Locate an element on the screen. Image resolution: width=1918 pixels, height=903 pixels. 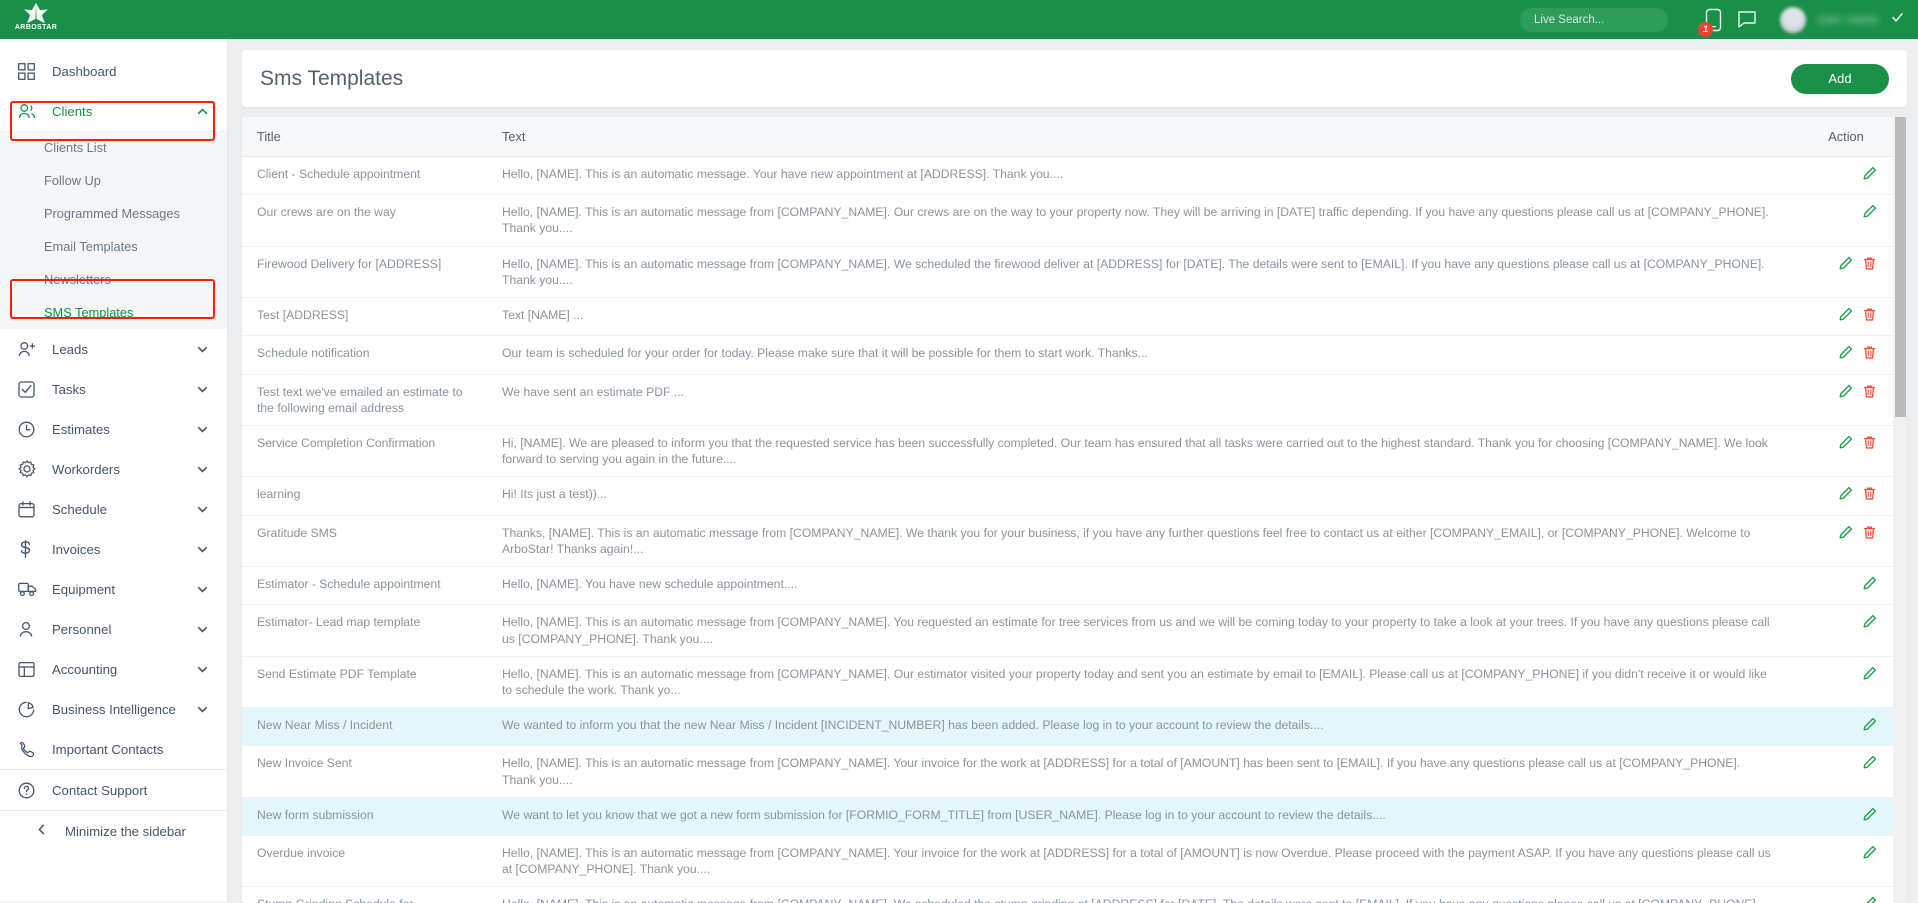
chat-button is located at coordinates (1747, 19).